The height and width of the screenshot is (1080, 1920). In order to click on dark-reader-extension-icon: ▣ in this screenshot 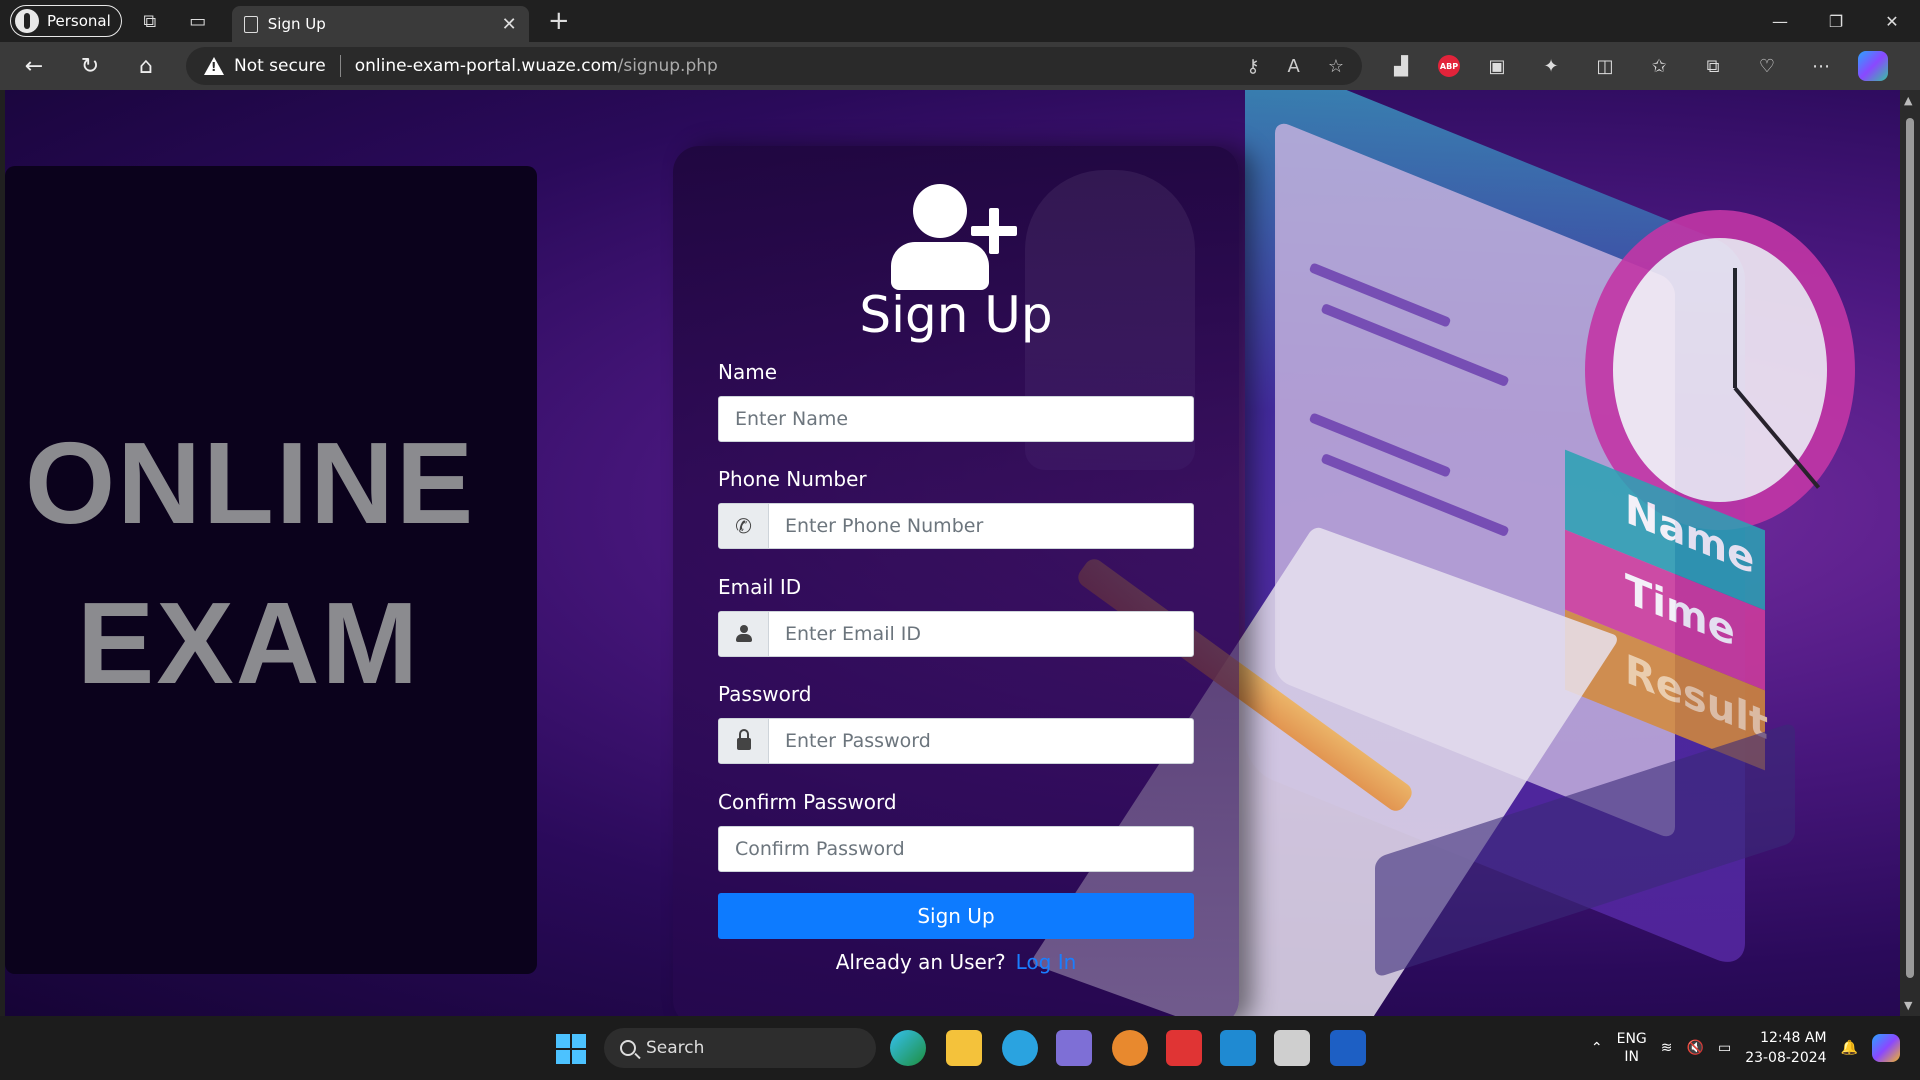, I will do `click(1497, 66)`.